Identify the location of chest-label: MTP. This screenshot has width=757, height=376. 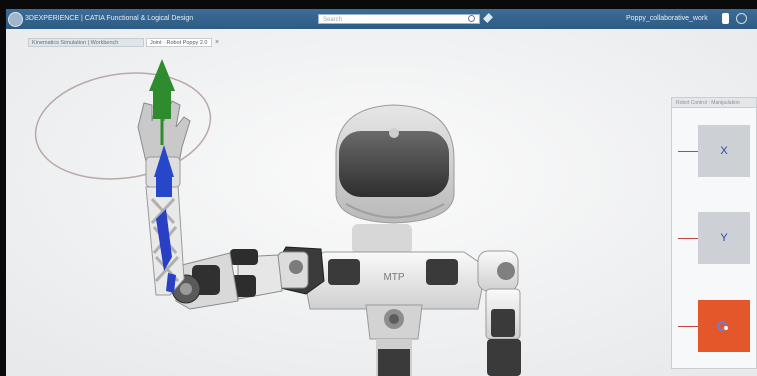
(393, 277).